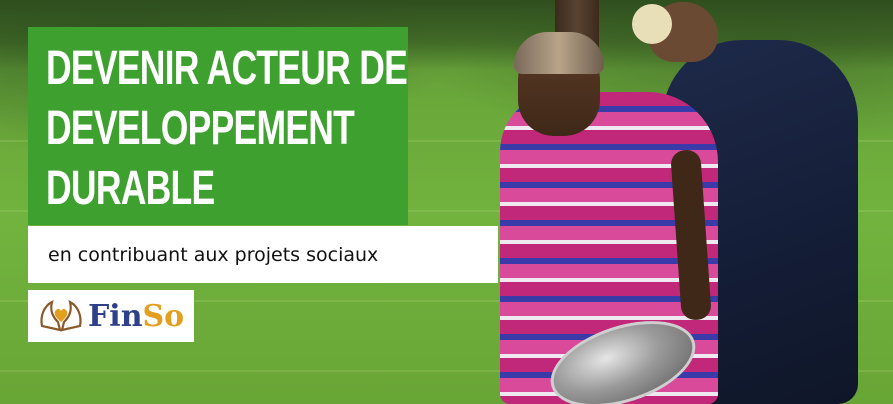 The width and height of the screenshot is (893, 404). Describe the element at coordinates (130, 188) in the screenshot. I see `headline-line-3: DURABLE` at that location.